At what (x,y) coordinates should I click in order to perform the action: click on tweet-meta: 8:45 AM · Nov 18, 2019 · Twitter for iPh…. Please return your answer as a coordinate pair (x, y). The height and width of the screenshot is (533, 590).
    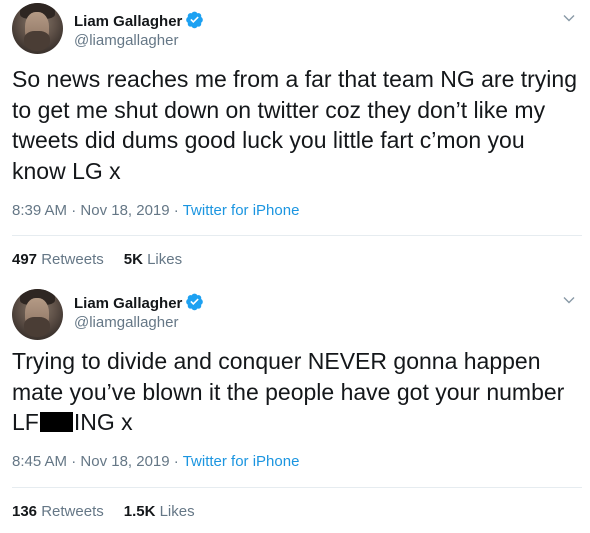
    Looking at the image, I should click on (155, 461).